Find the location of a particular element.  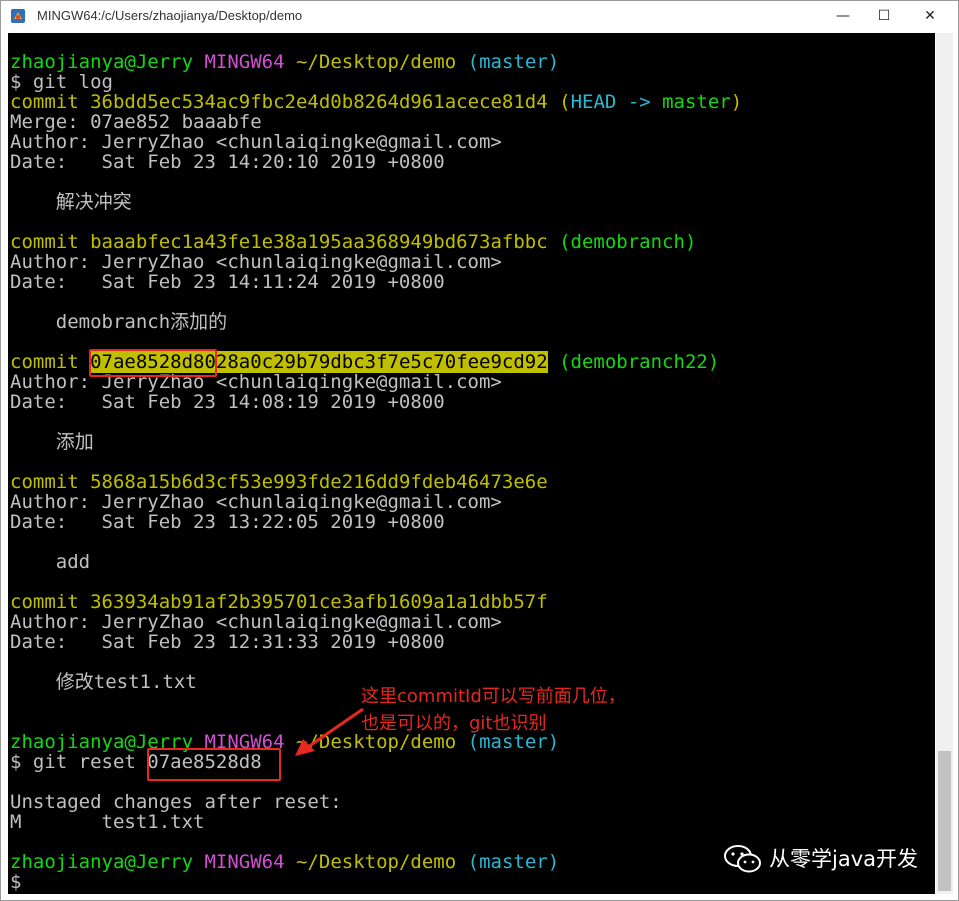

maximize-button: ☐ is located at coordinates (884, 16).